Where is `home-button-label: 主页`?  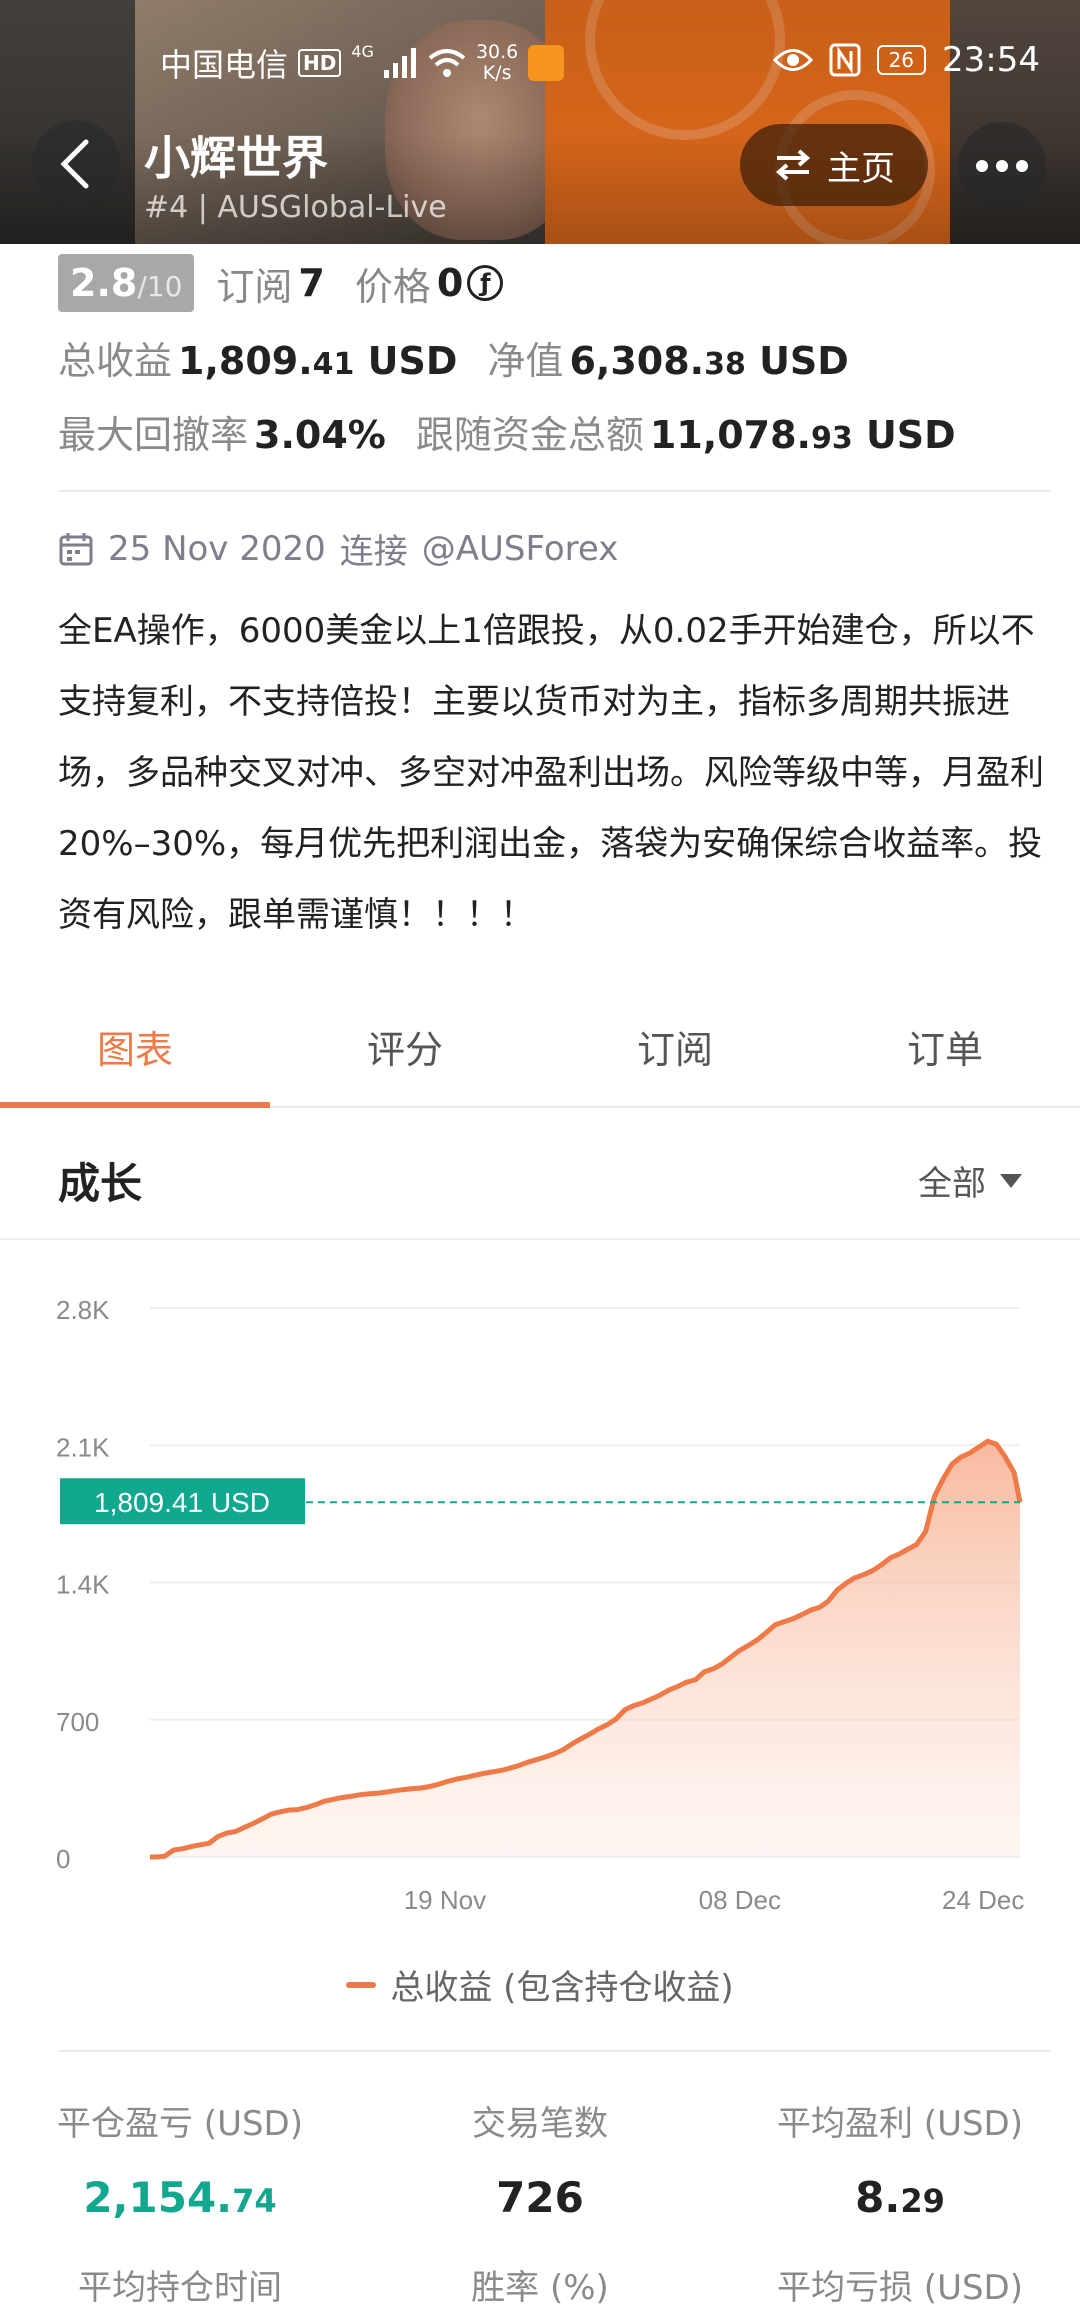 home-button-label: 主页 is located at coordinates (861, 168).